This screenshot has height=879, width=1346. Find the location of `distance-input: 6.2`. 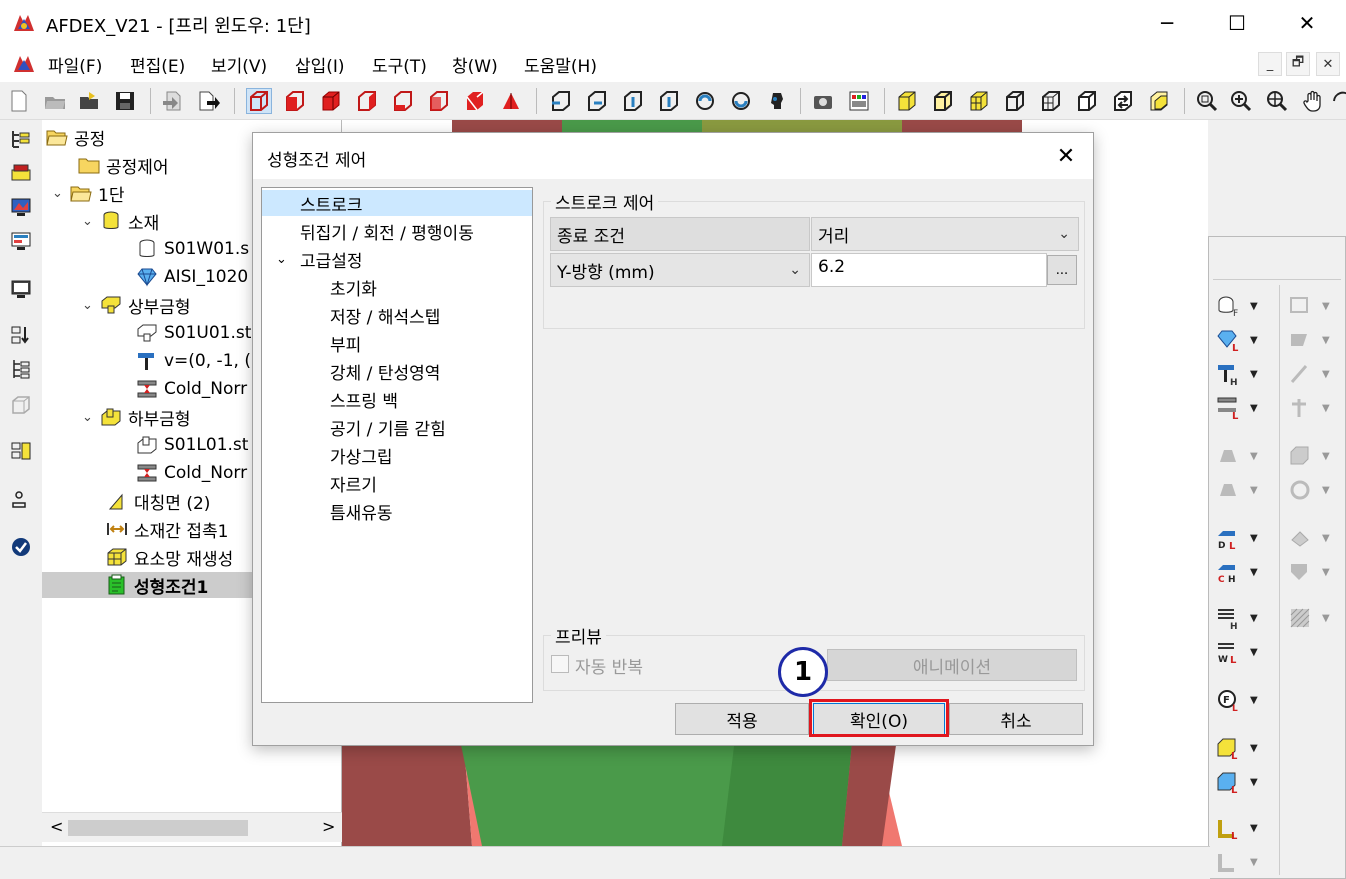

distance-input: 6.2 is located at coordinates (929, 270).